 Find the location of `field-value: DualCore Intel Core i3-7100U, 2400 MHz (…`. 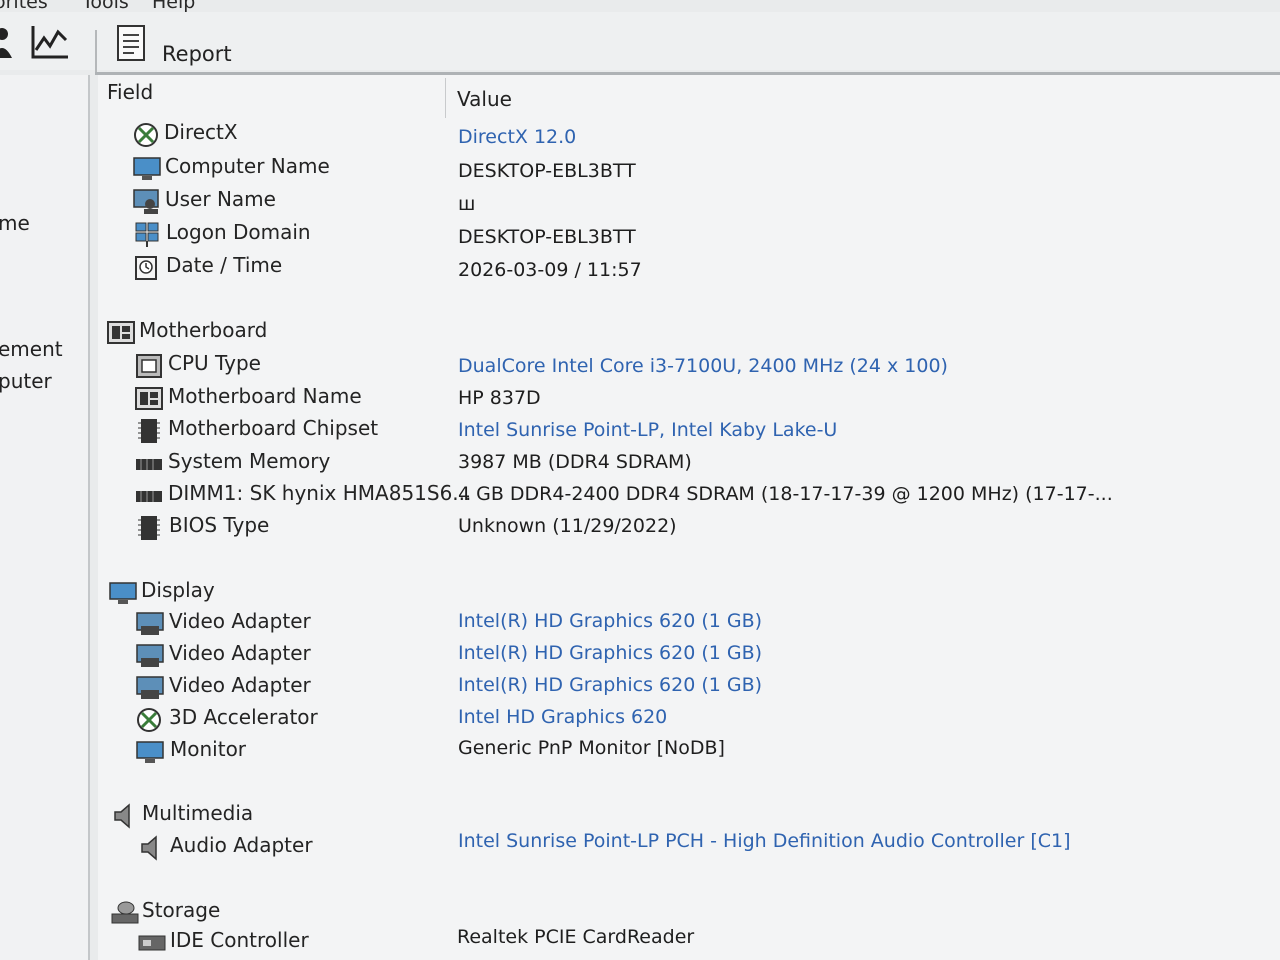

field-value: DualCore Intel Core i3-7100U, 2400 MHz (… is located at coordinates (703, 366).